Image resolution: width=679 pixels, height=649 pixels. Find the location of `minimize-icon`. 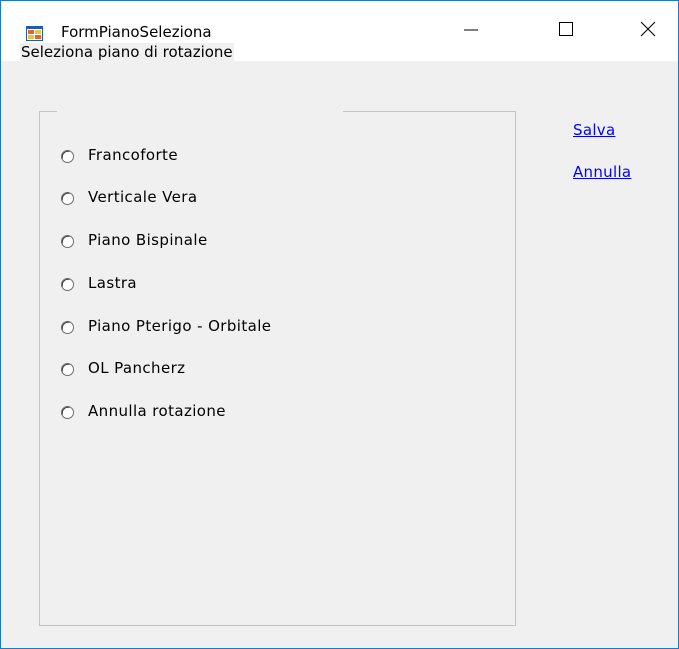

minimize-icon is located at coordinates (471, 31).